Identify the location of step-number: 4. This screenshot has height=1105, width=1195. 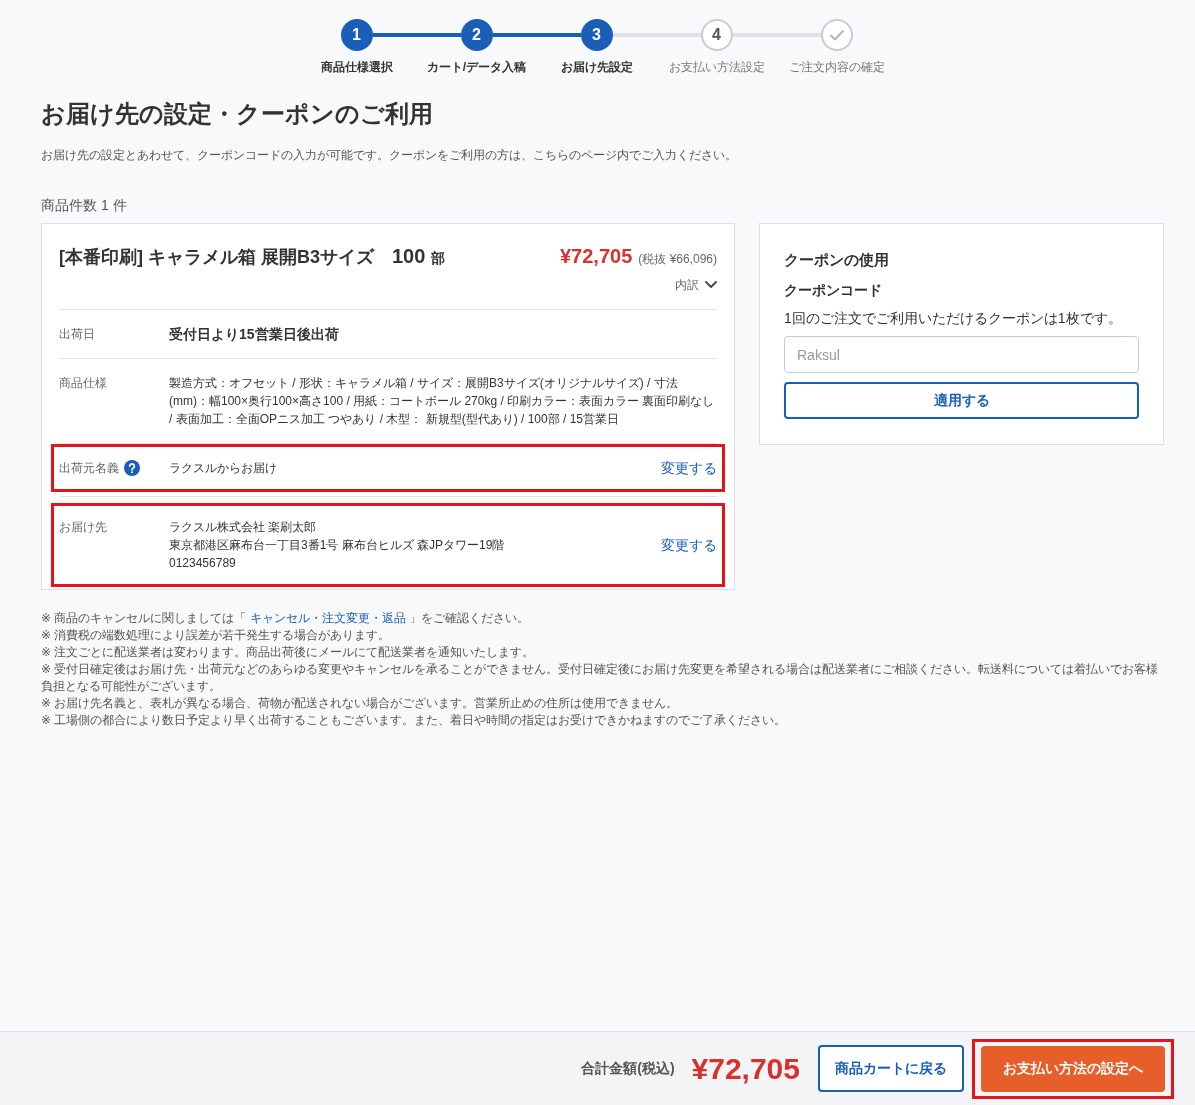
(716, 35).